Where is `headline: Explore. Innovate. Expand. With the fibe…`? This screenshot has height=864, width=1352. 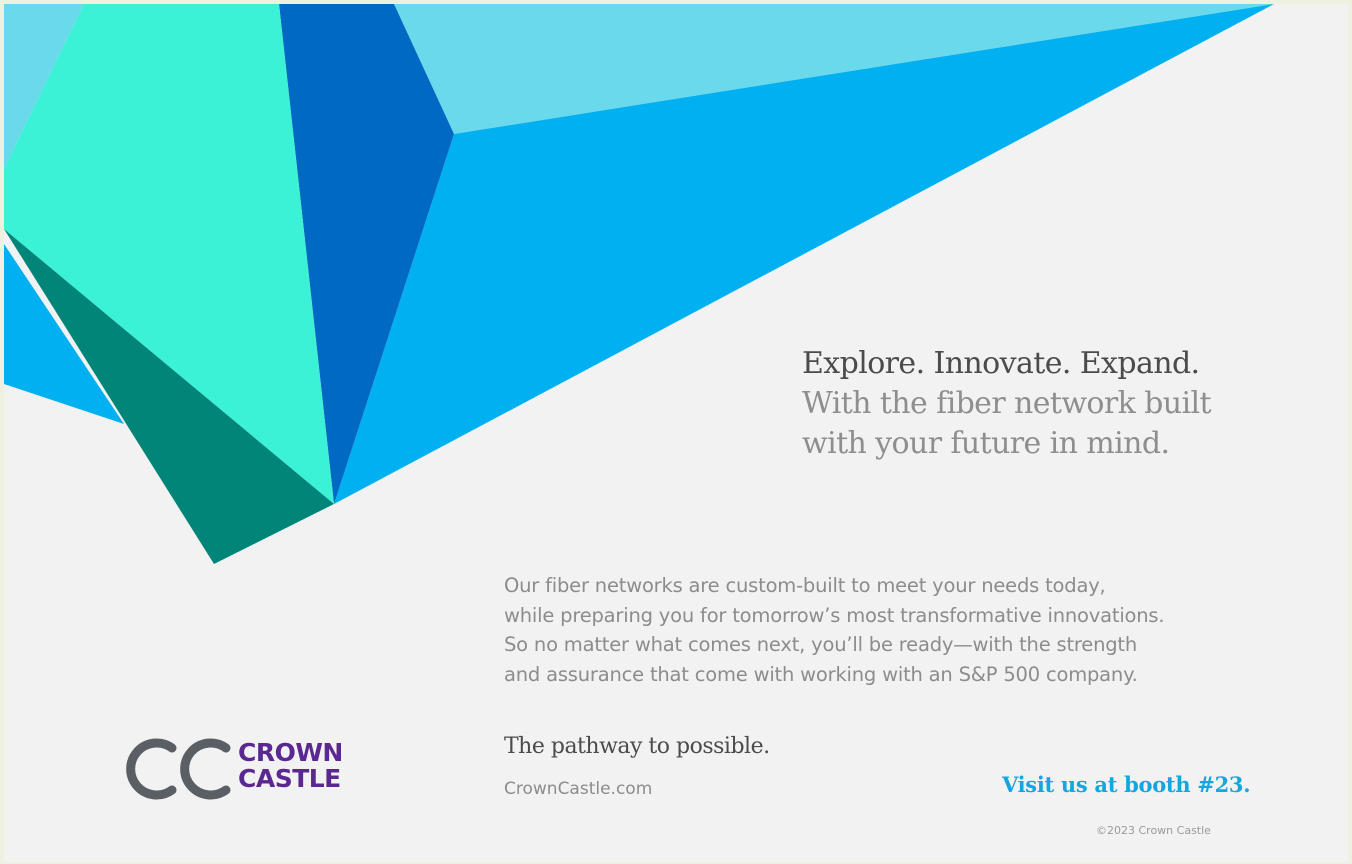
headline: Explore. Innovate. Expand. With the fibe… is located at coordinates (1062, 404).